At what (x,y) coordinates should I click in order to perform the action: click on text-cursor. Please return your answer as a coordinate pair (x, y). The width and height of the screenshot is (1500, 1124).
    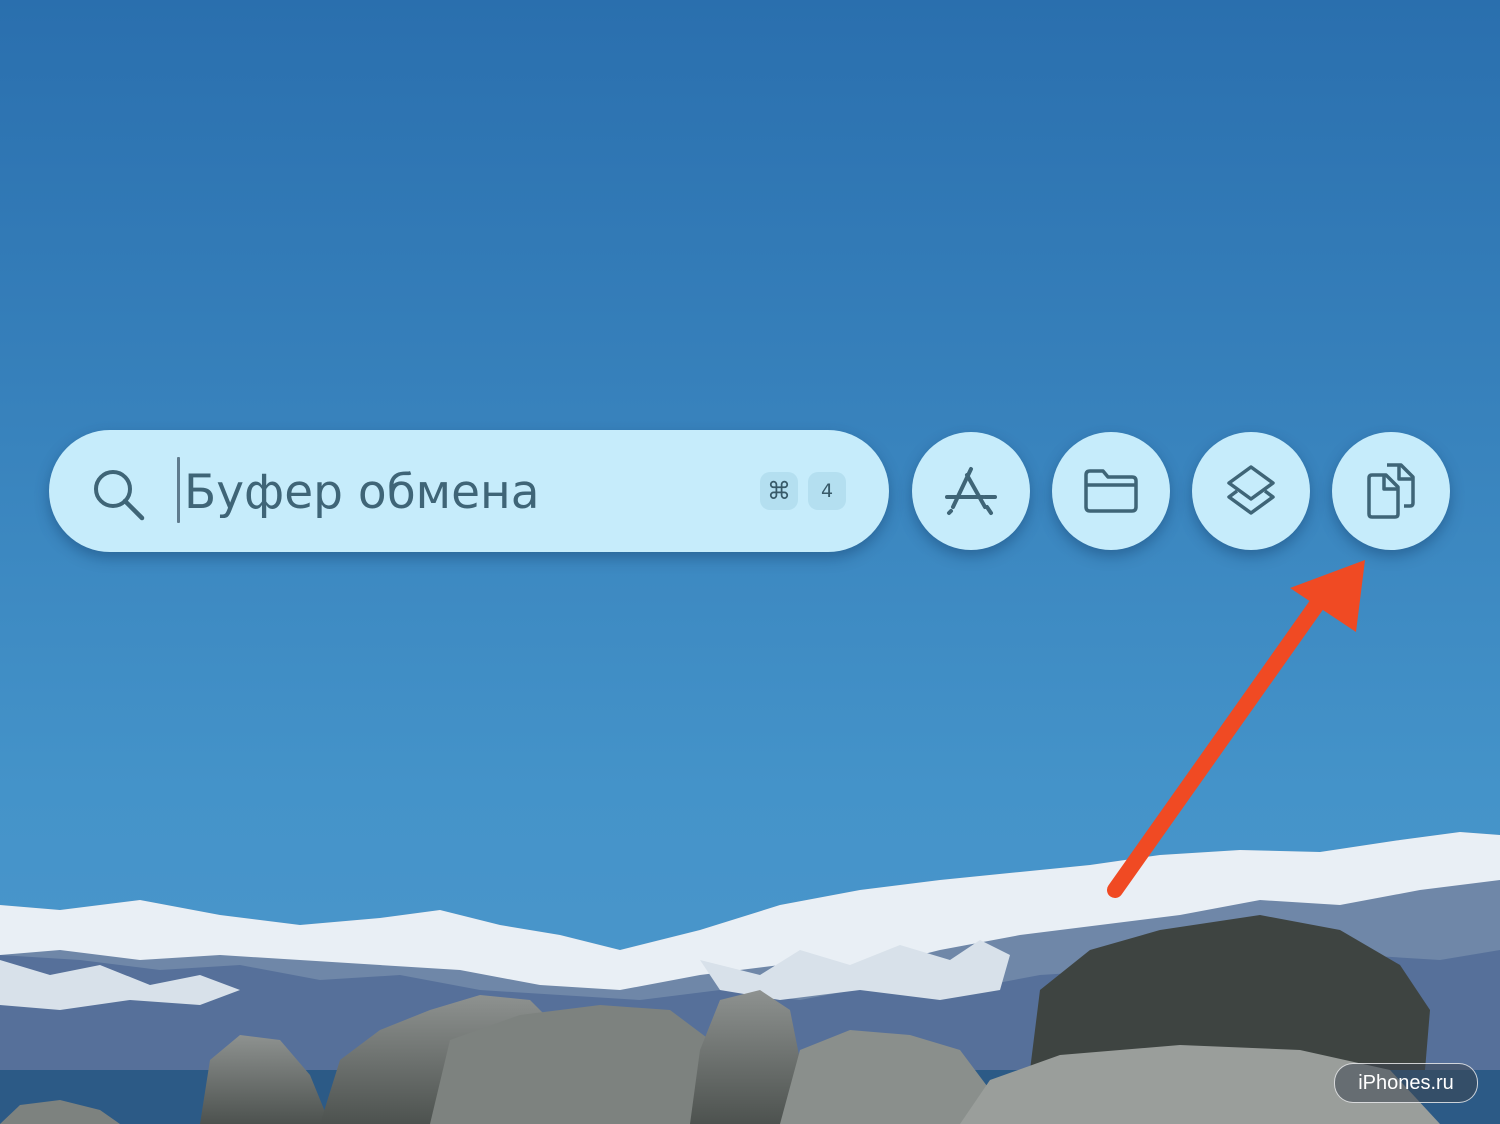
    Looking at the image, I should click on (178, 490).